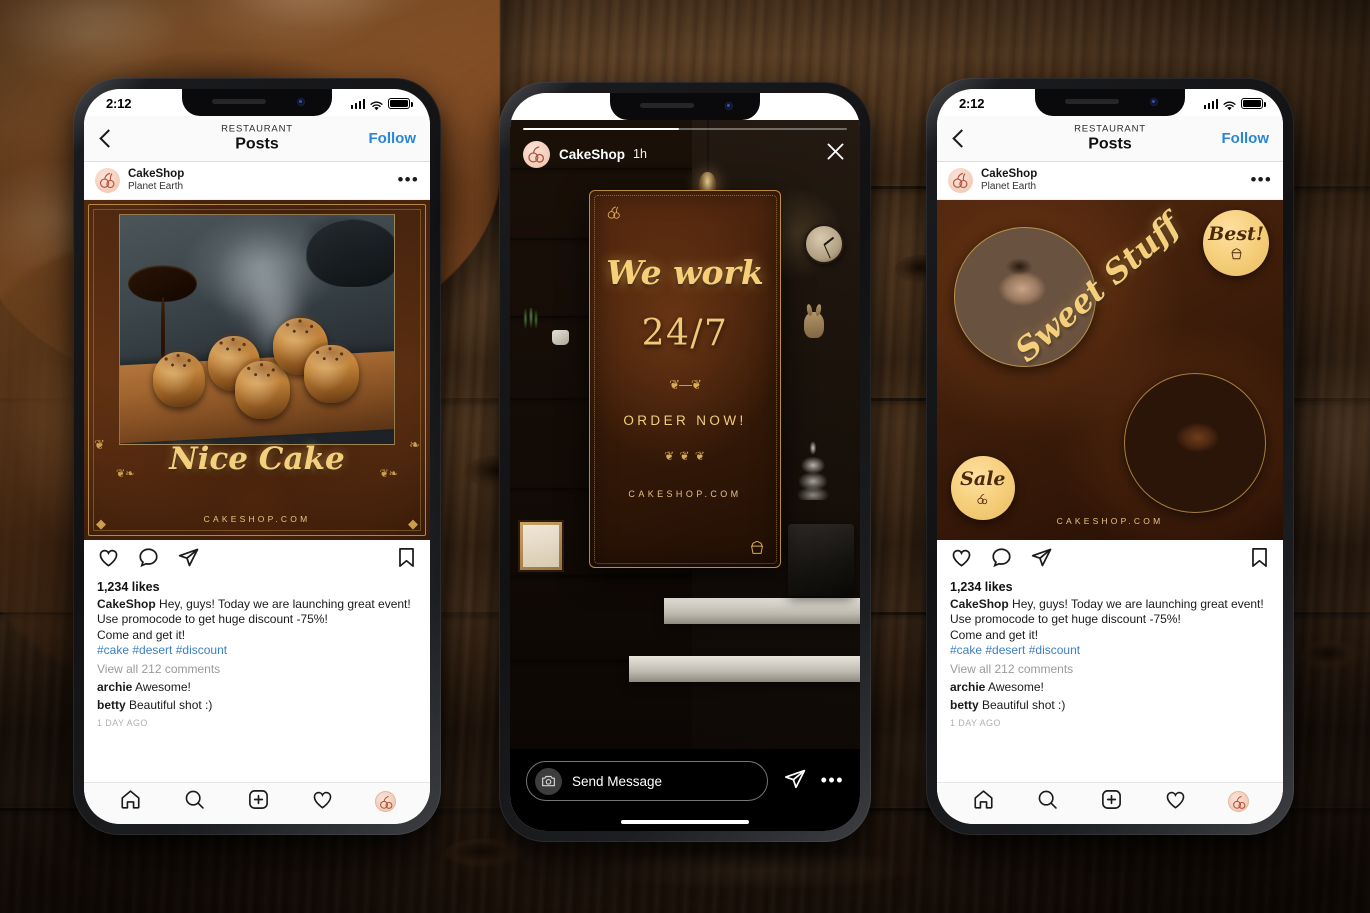  What do you see at coordinates (257, 329) in the screenshot?
I see `food-photo` at bounding box center [257, 329].